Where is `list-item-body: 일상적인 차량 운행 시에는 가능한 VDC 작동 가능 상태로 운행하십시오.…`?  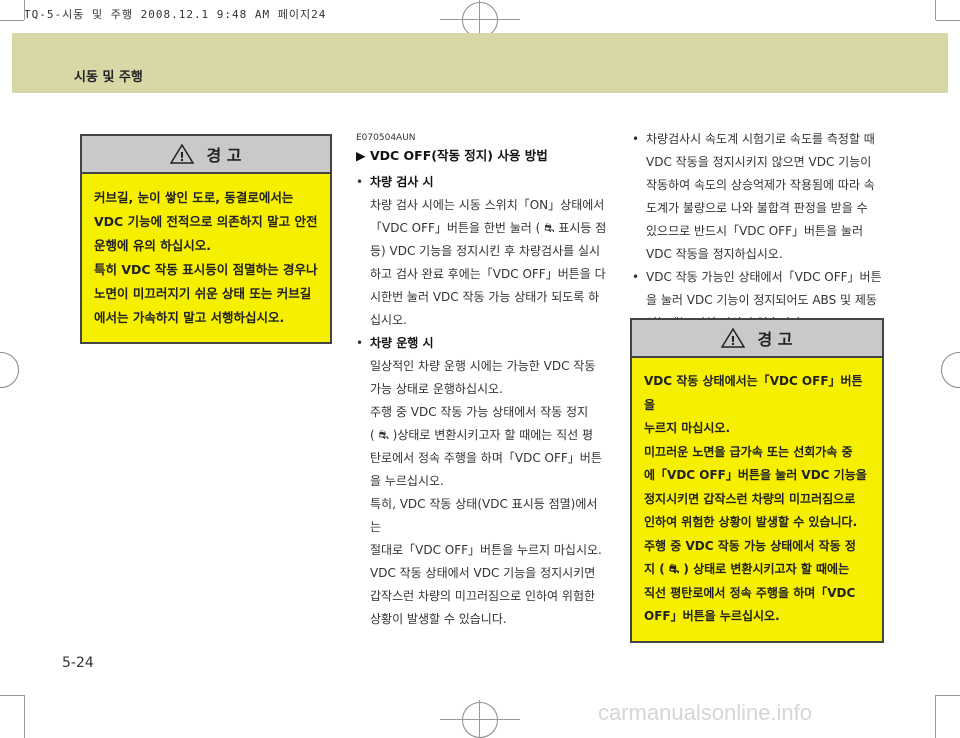
list-item-body: 일상적인 차량 운행 시에는 가능한 VDC 작동 가능 상태로 운행하십시오.… is located at coordinates (482, 493).